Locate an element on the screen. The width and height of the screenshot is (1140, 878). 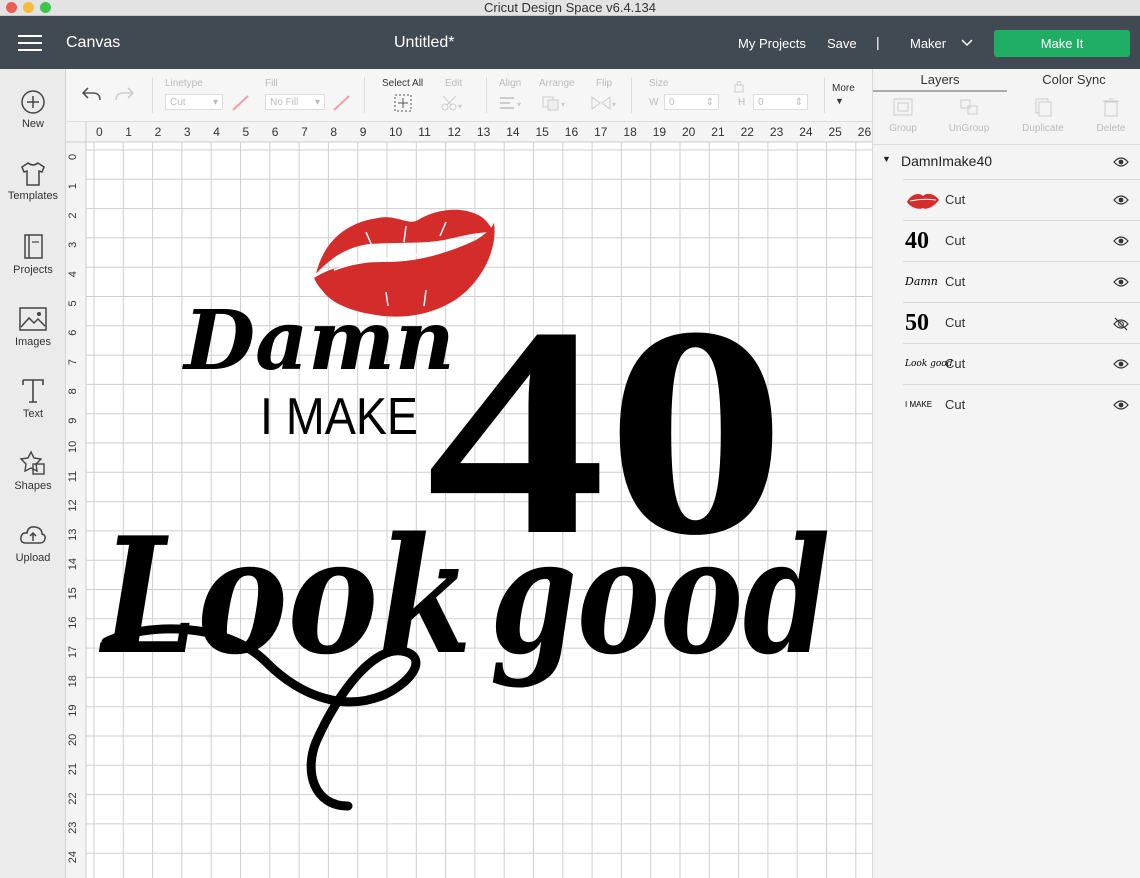
make-it-button: Make It is located at coordinates (1062, 43).